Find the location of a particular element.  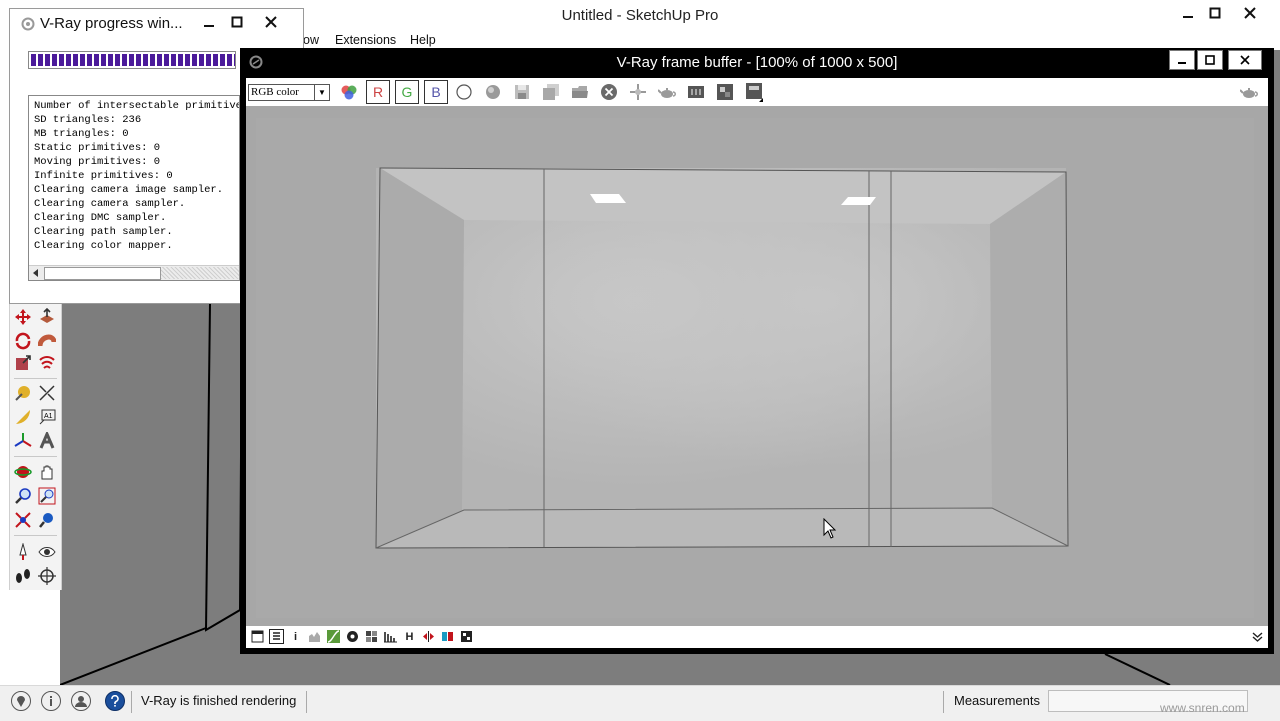

scroll-left-button is located at coordinates (36, 272).